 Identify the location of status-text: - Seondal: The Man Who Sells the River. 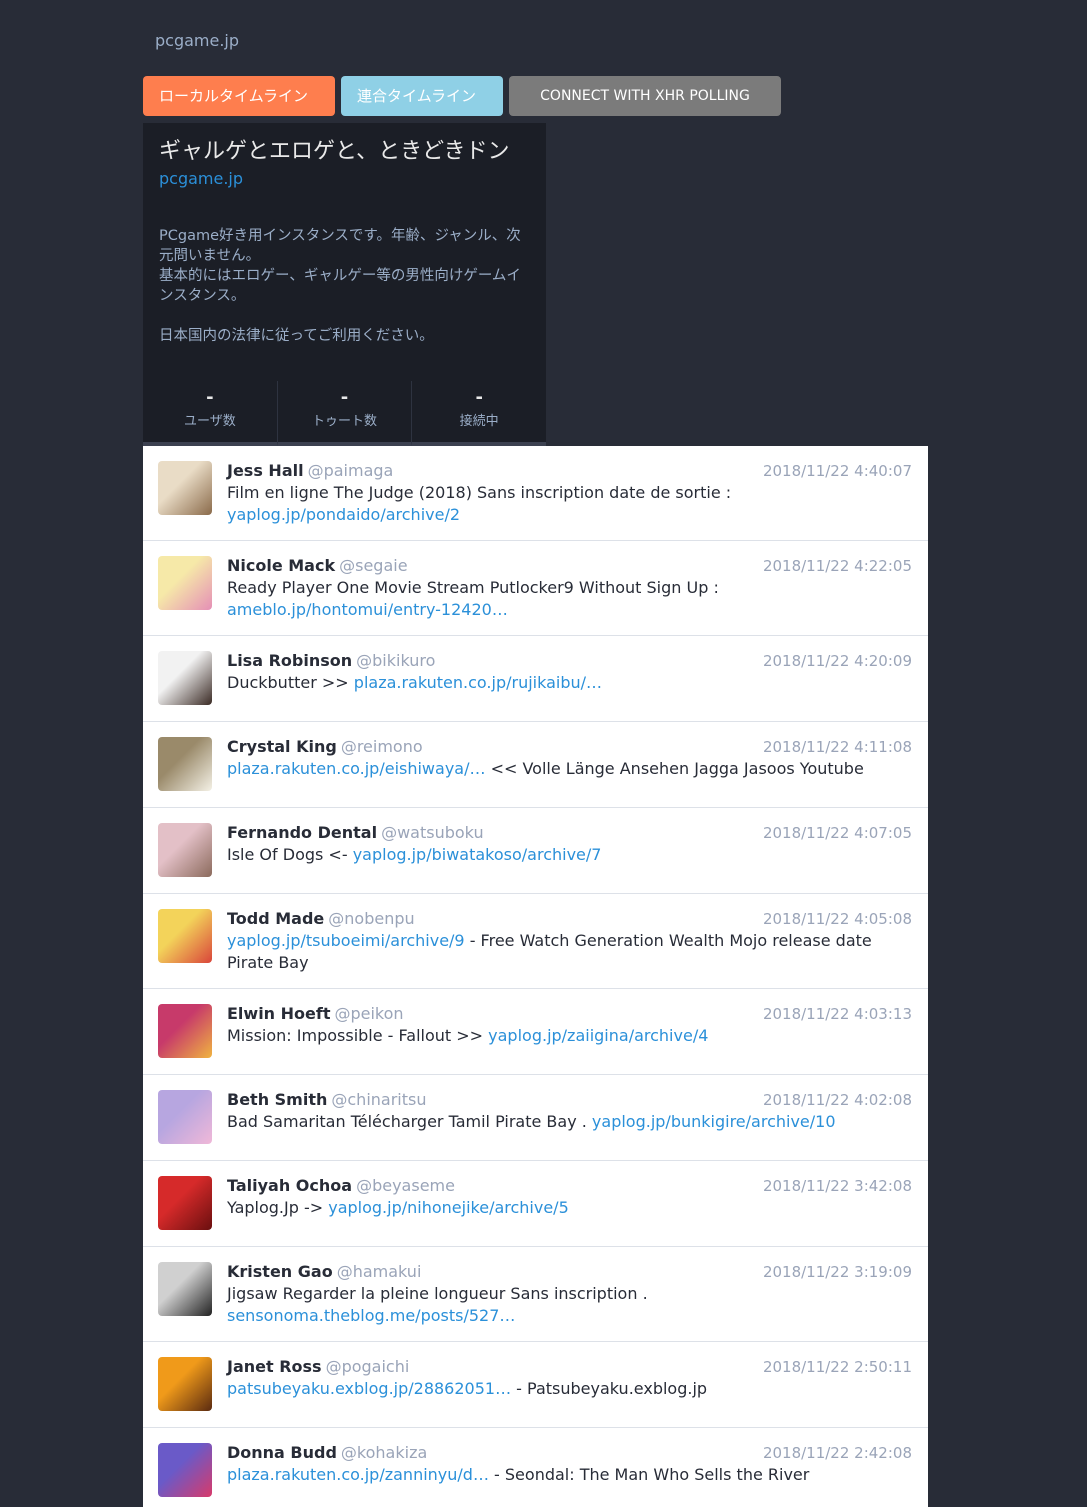
(649, 1474).